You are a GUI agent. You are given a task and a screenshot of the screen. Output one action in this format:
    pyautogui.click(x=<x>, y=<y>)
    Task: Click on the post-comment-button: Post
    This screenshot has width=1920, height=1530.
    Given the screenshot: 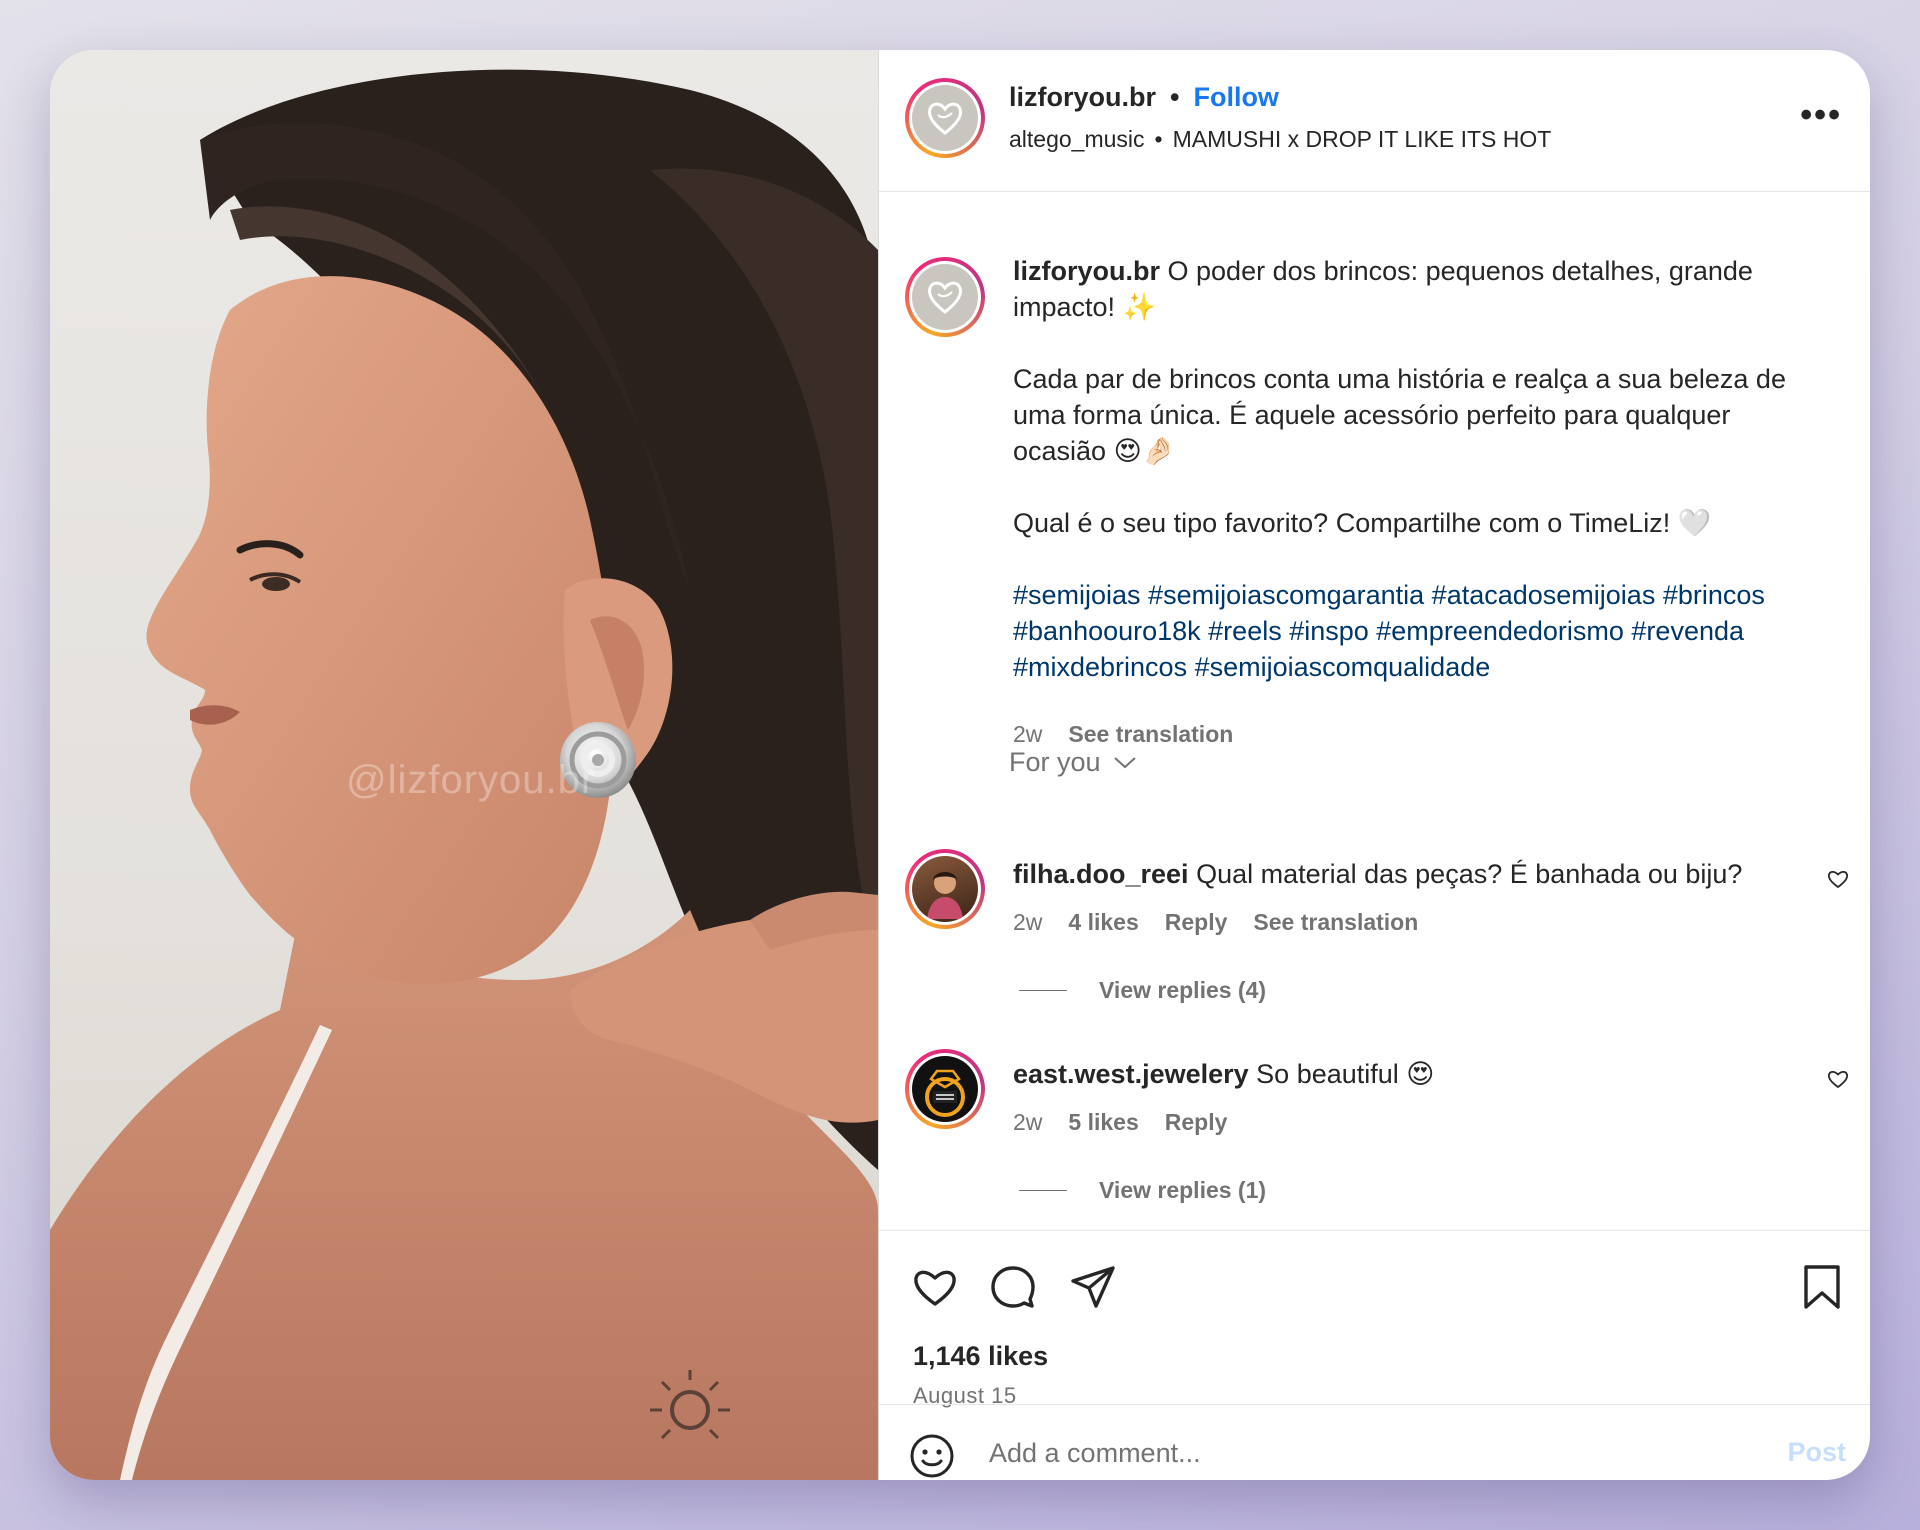 What is the action you would take?
    pyautogui.click(x=1816, y=1452)
    